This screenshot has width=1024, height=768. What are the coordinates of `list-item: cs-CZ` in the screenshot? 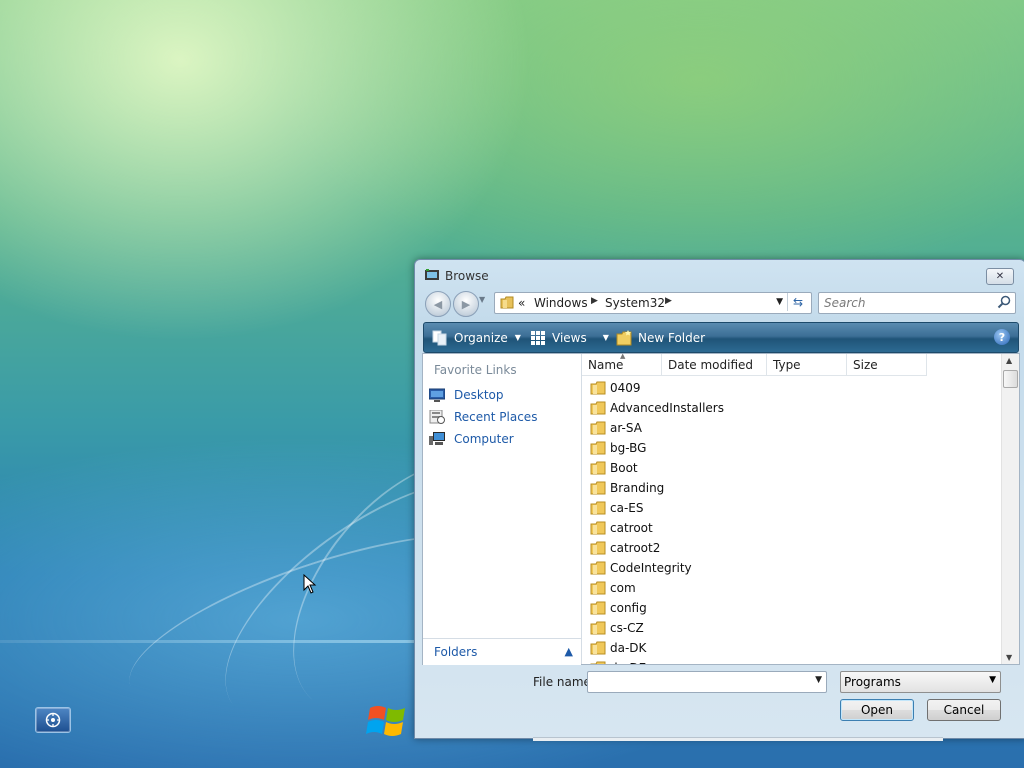 It's located at (617, 628).